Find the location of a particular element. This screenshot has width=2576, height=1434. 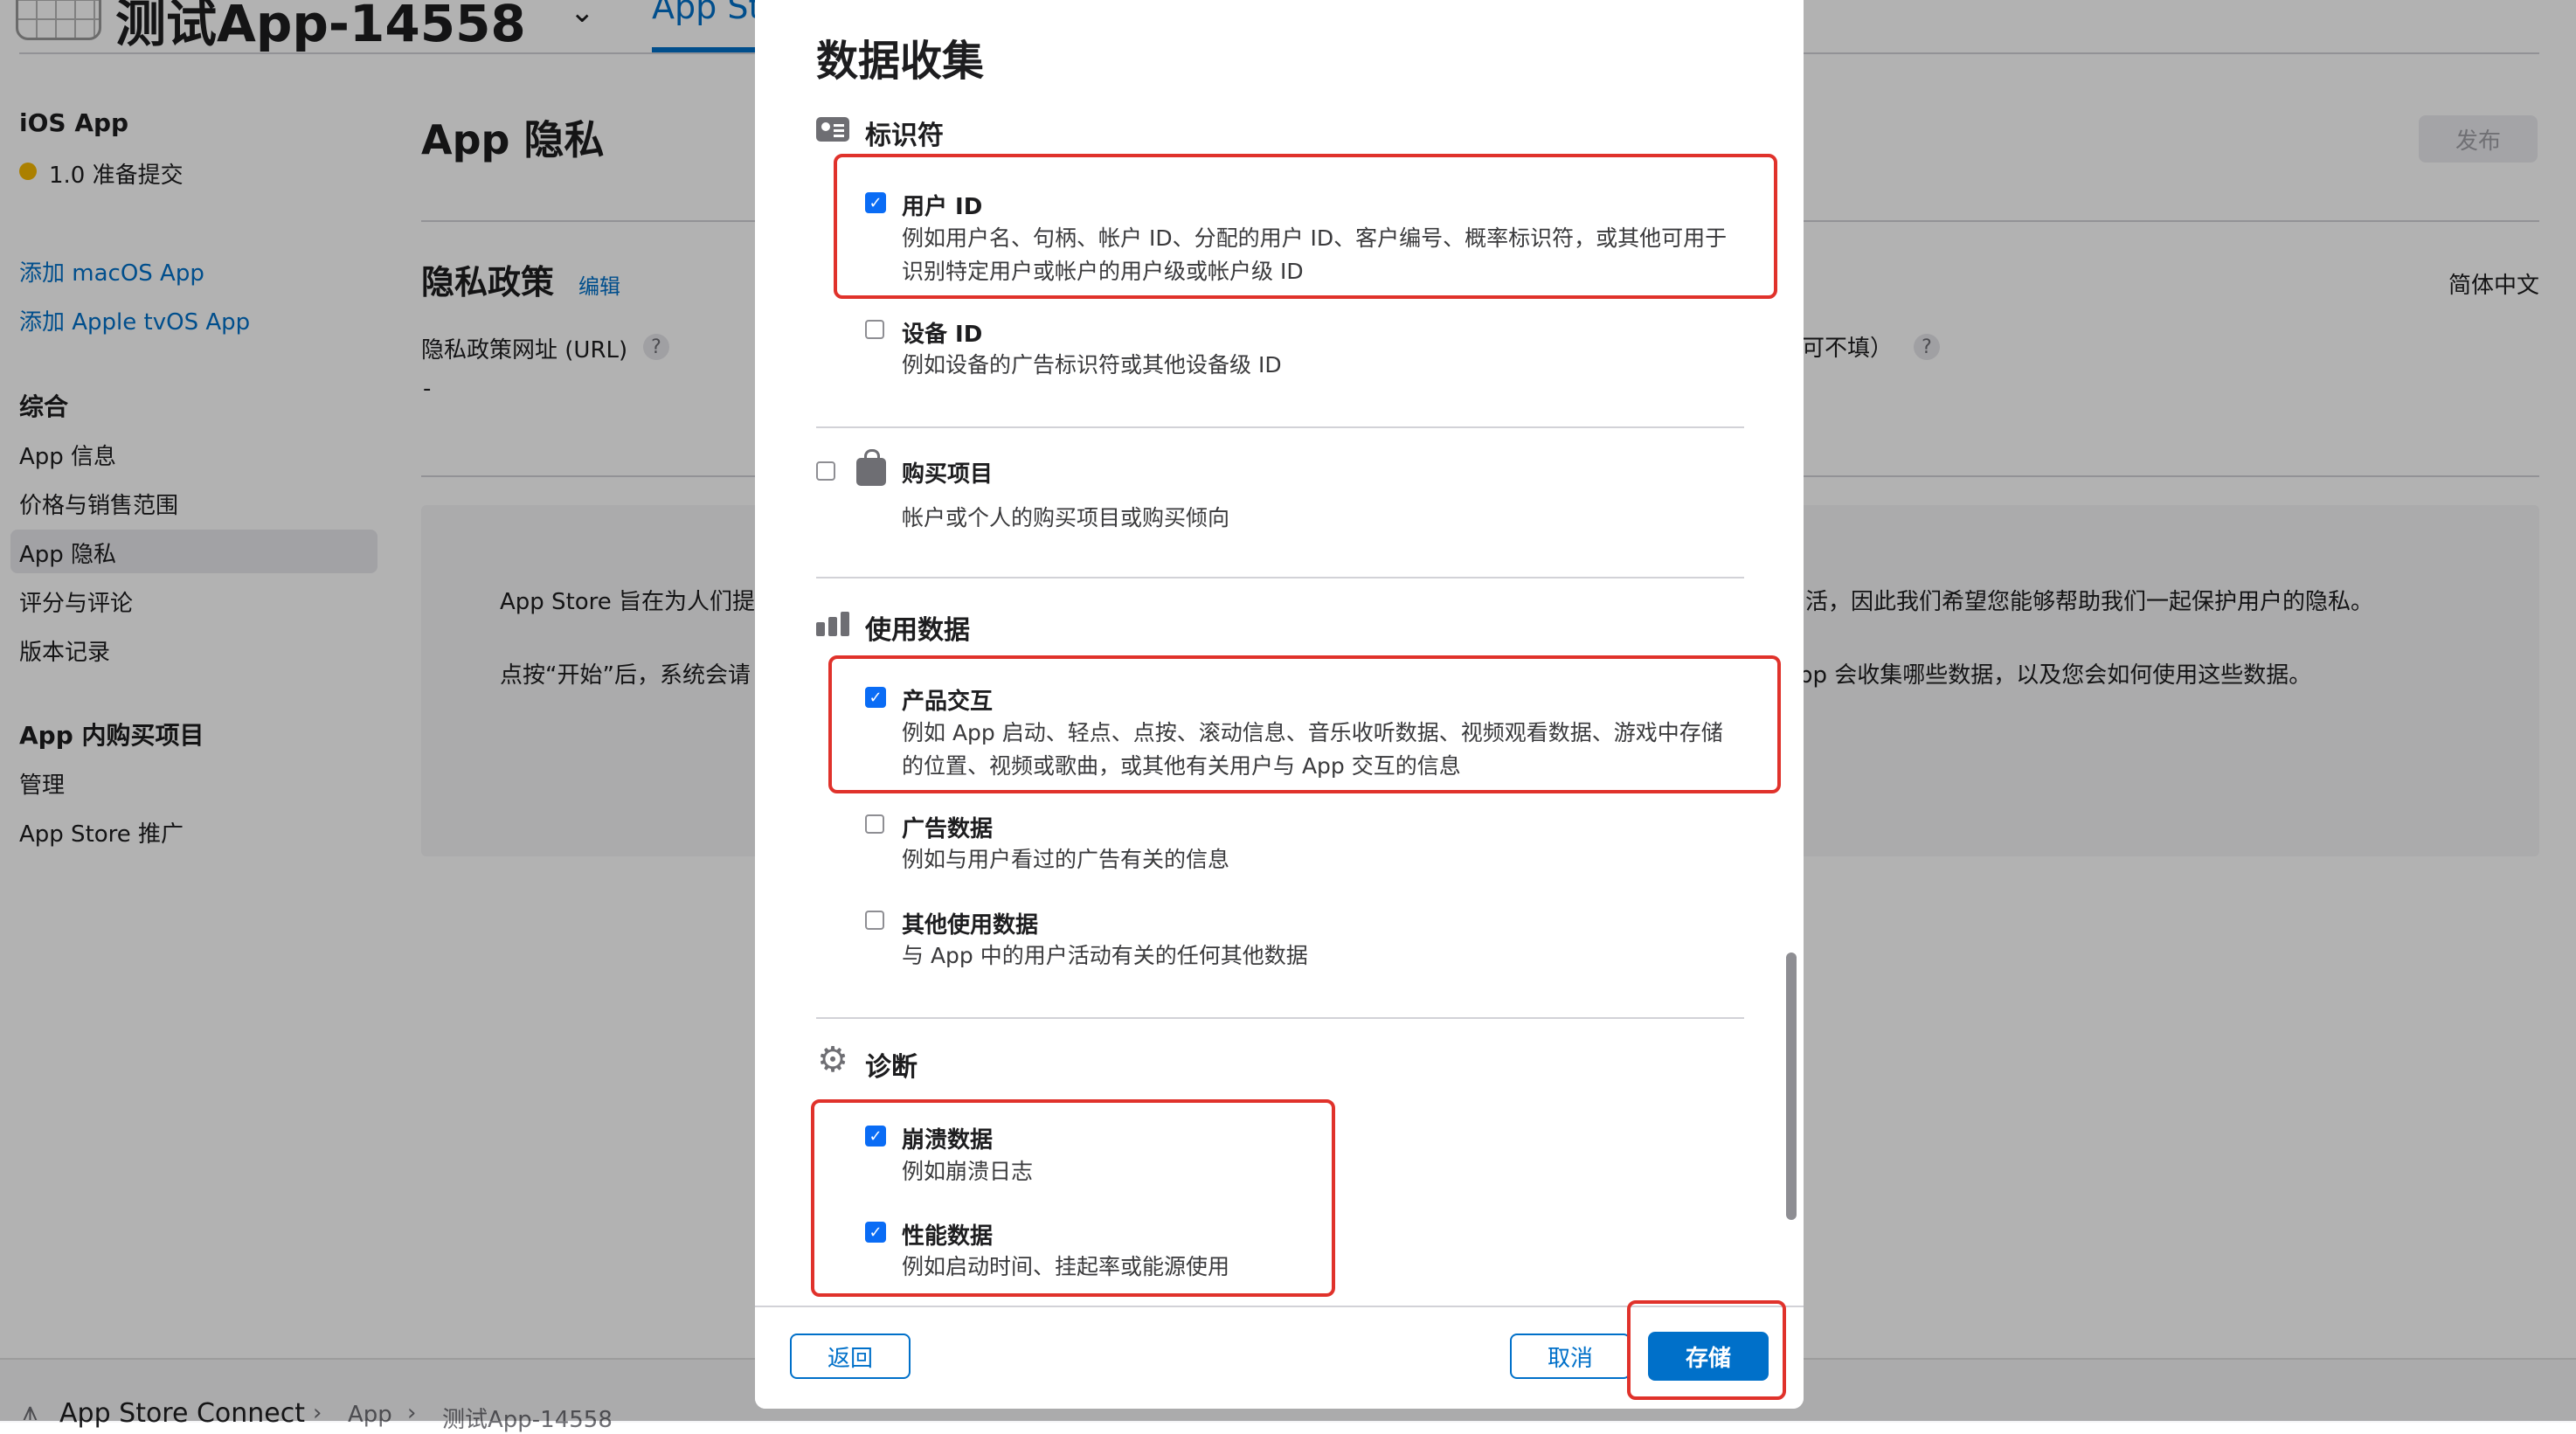

item-device-id-label: 设备 ID is located at coordinates (942, 332).